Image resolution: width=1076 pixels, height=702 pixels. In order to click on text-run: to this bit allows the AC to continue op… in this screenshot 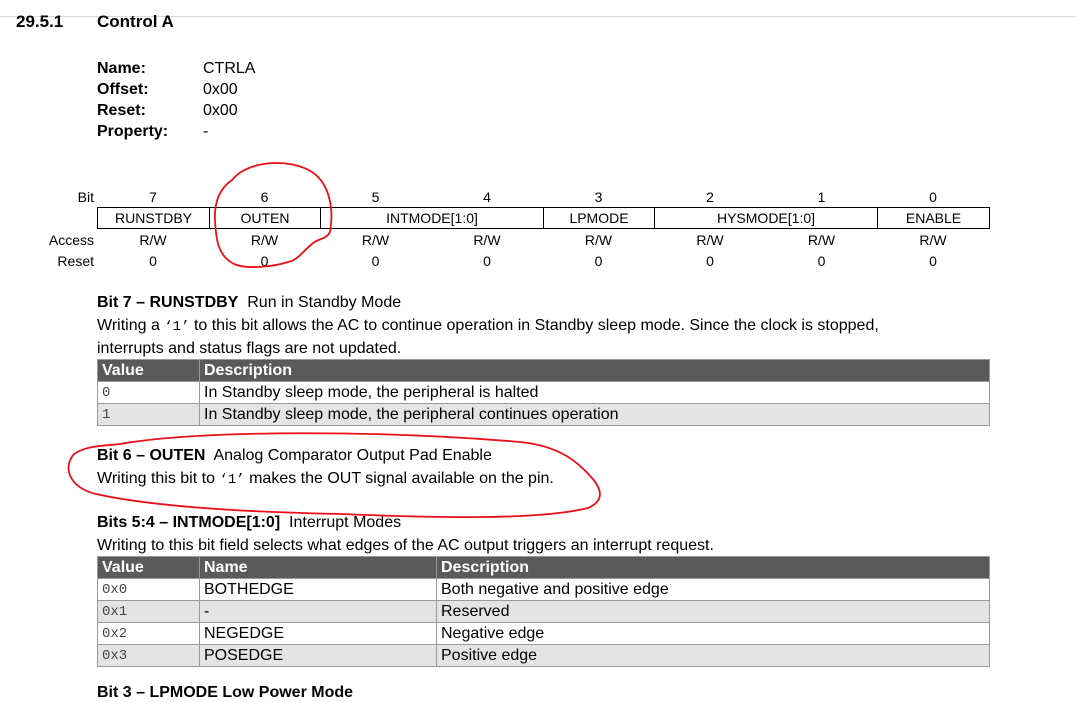, I will do `click(534, 325)`.